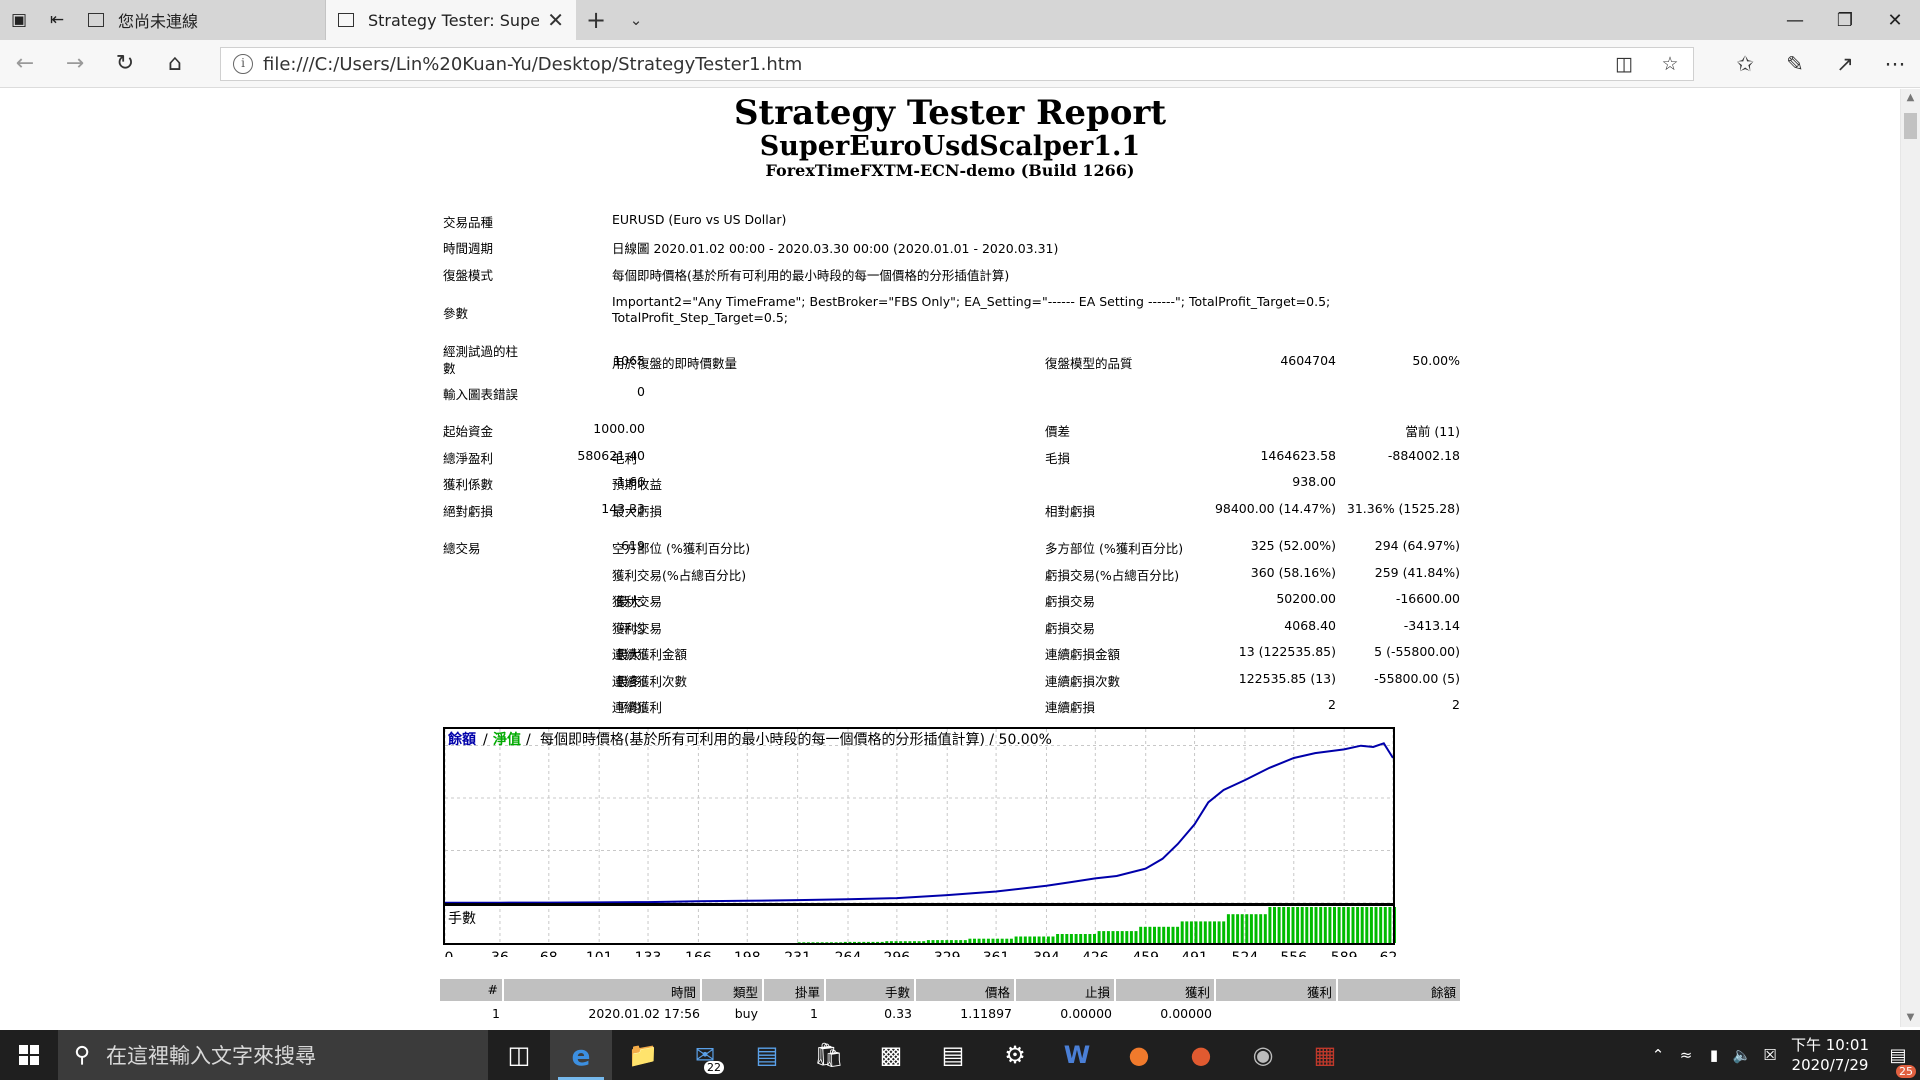  Describe the element at coordinates (1263, 1055) in the screenshot. I see `disc-app-icon: ◉` at that location.